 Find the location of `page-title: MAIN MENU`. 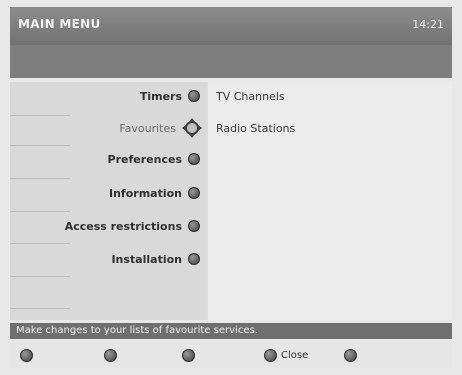

page-title: MAIN MENU is located at coordinates (59, 24).